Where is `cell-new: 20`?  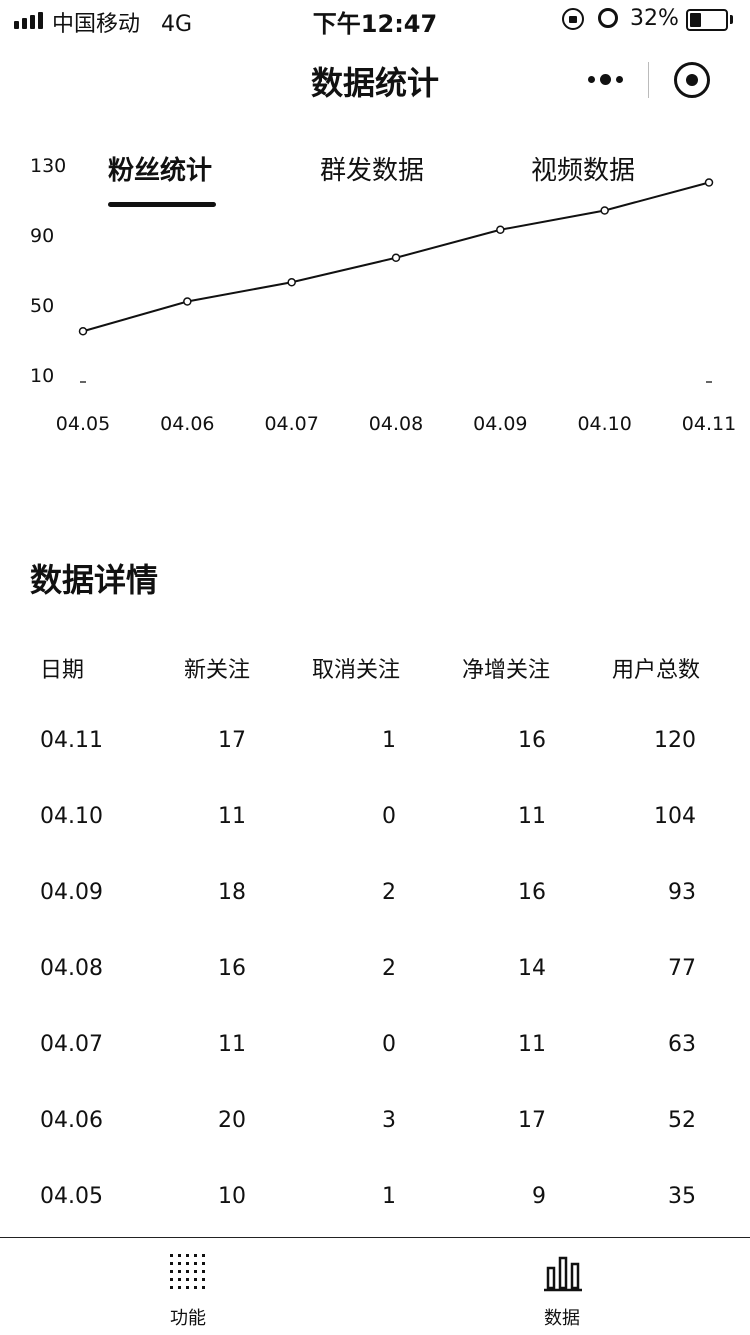 cell-new: 20 is located at coordinates (232, 1120).